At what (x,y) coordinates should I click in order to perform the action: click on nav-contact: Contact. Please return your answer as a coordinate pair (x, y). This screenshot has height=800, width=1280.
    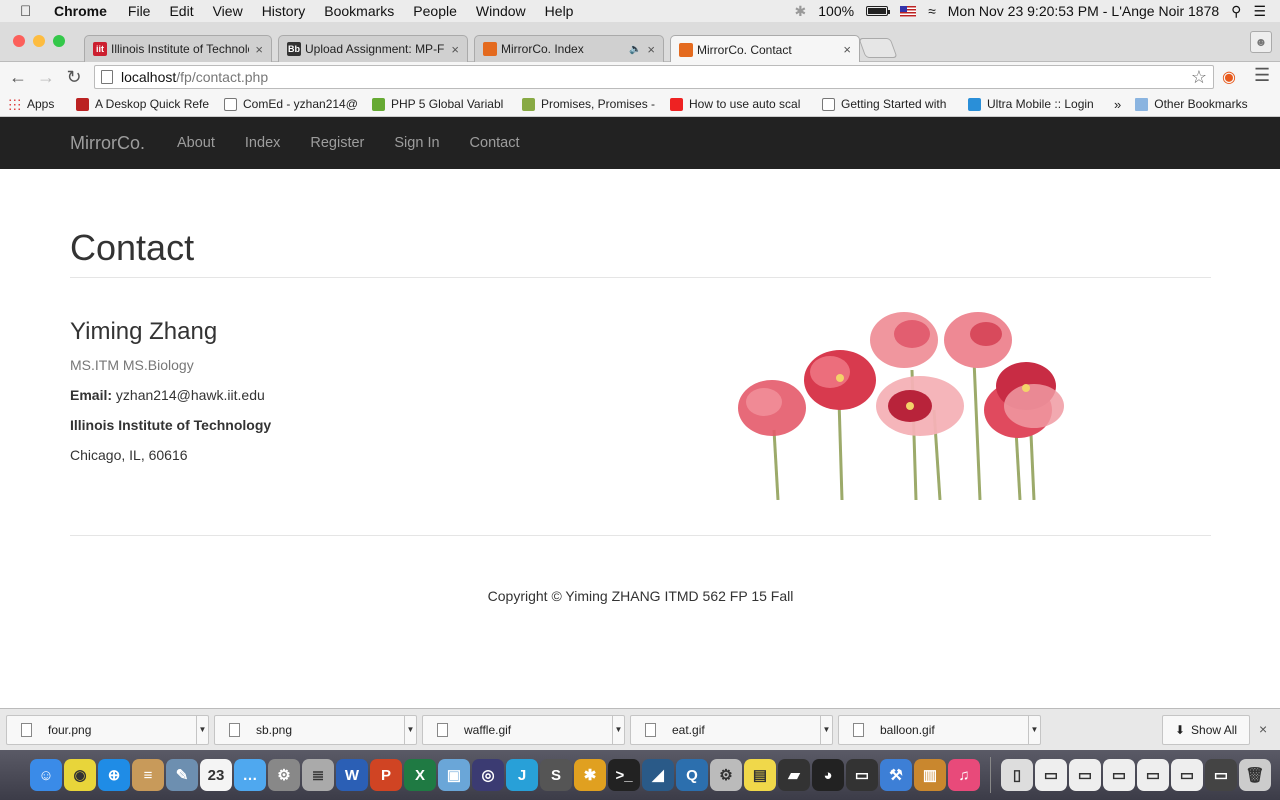
    Looking at the image, I should click on (495, 143).